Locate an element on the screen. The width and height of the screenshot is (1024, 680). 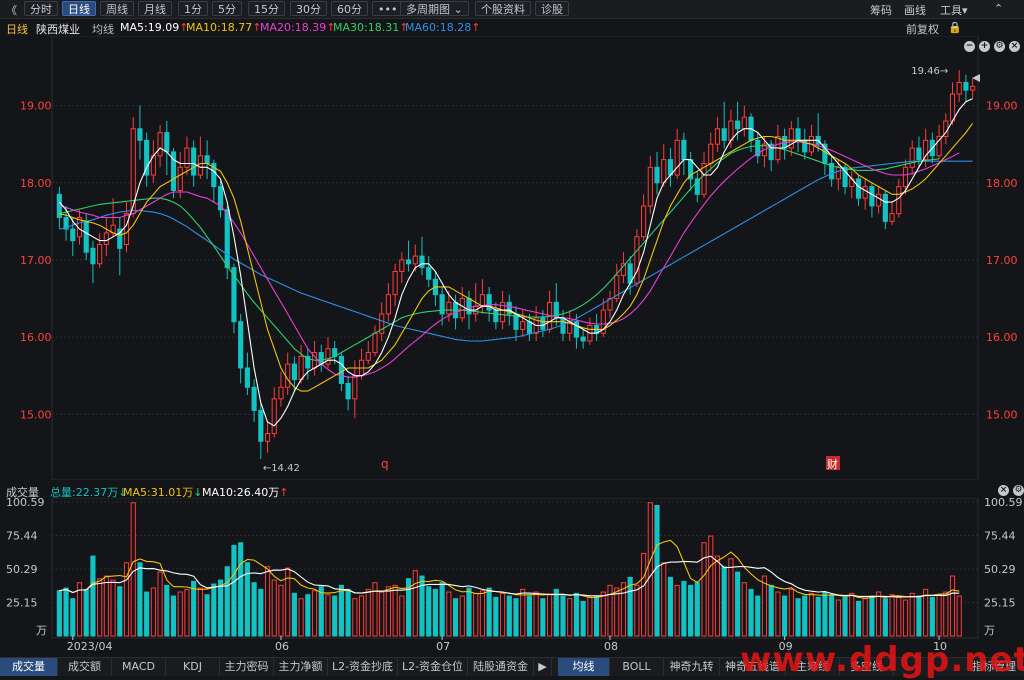
period-button-daily: 日线 is located at coordinates (79, 8).